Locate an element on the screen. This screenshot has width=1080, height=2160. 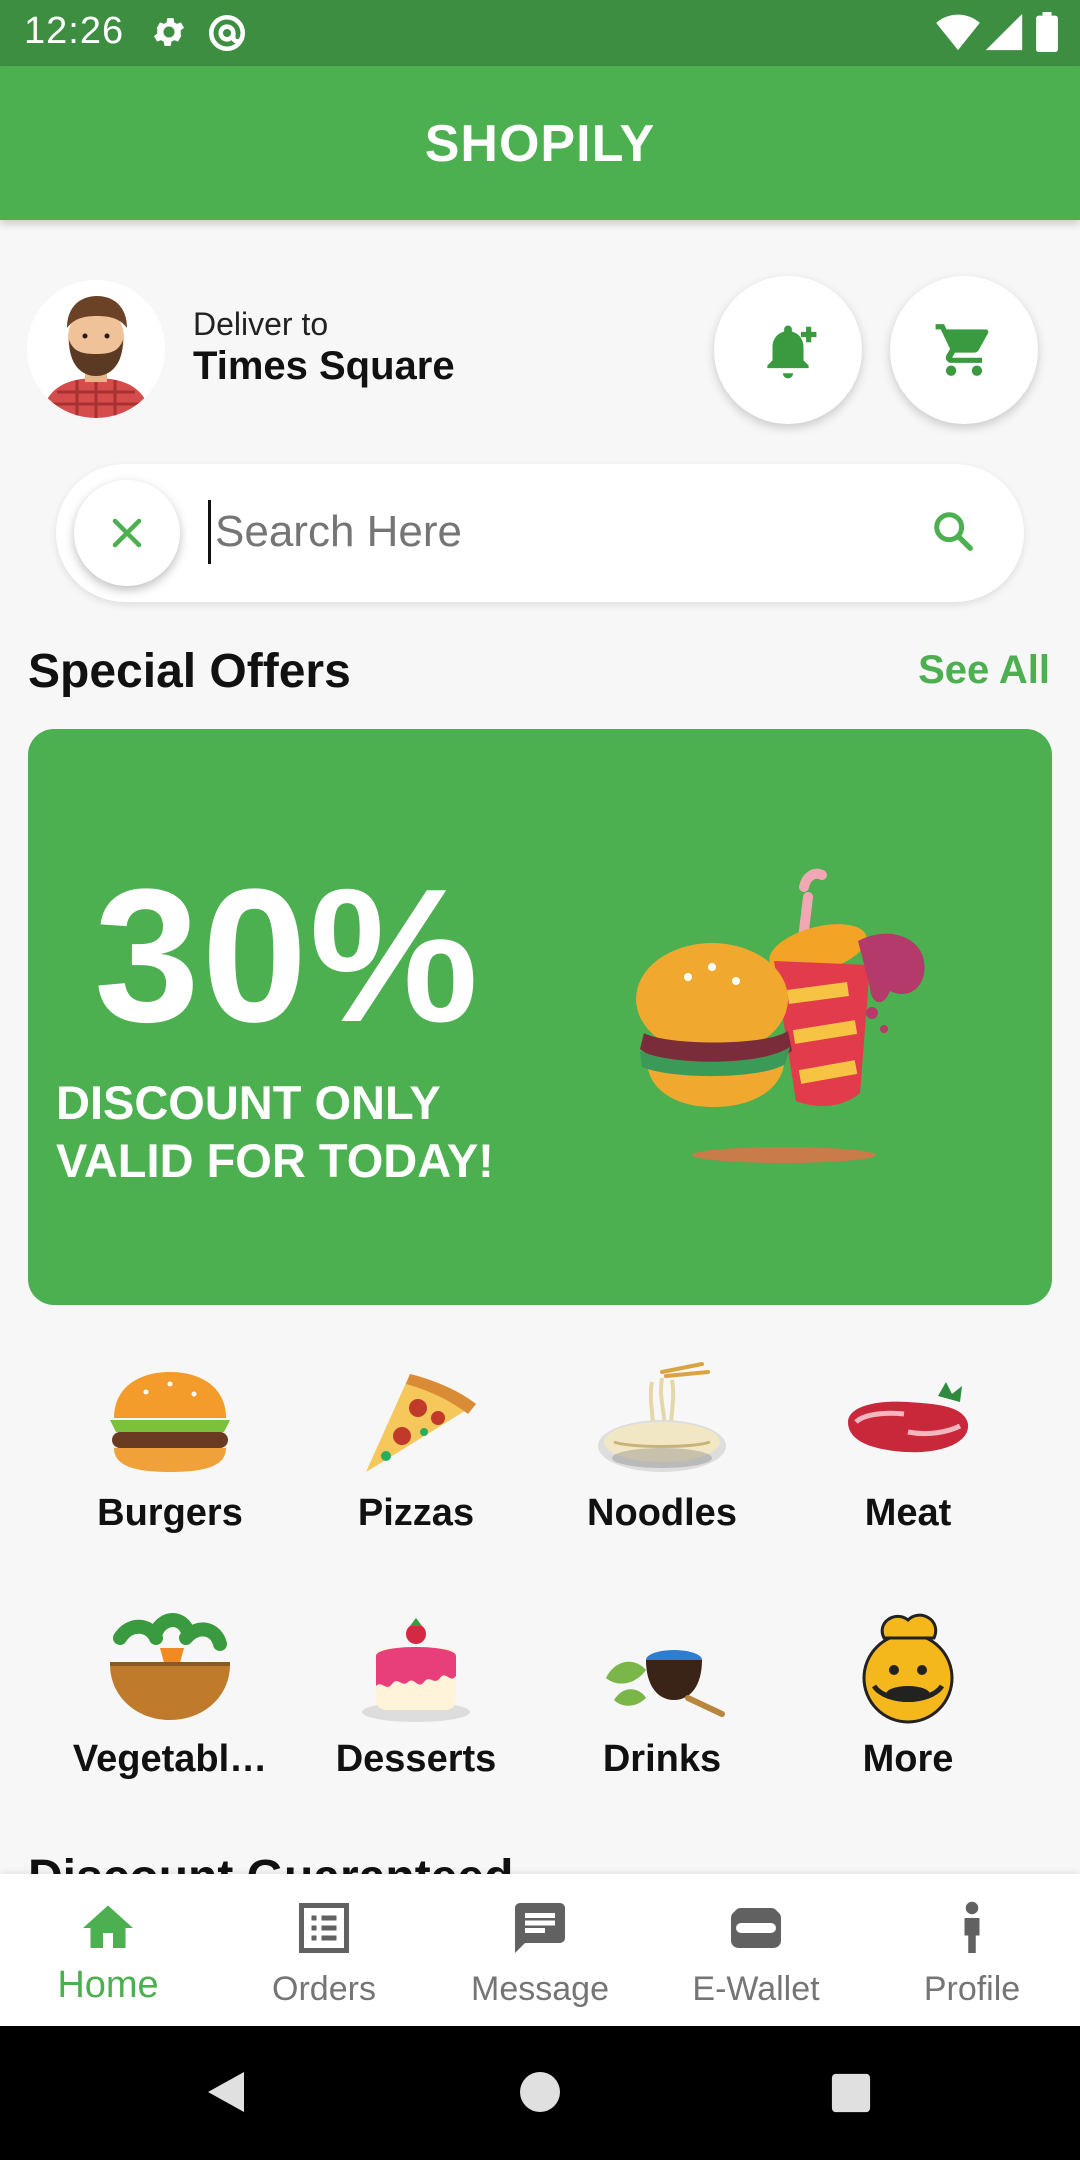
clear-search-button is located at coordinates (127, 533).